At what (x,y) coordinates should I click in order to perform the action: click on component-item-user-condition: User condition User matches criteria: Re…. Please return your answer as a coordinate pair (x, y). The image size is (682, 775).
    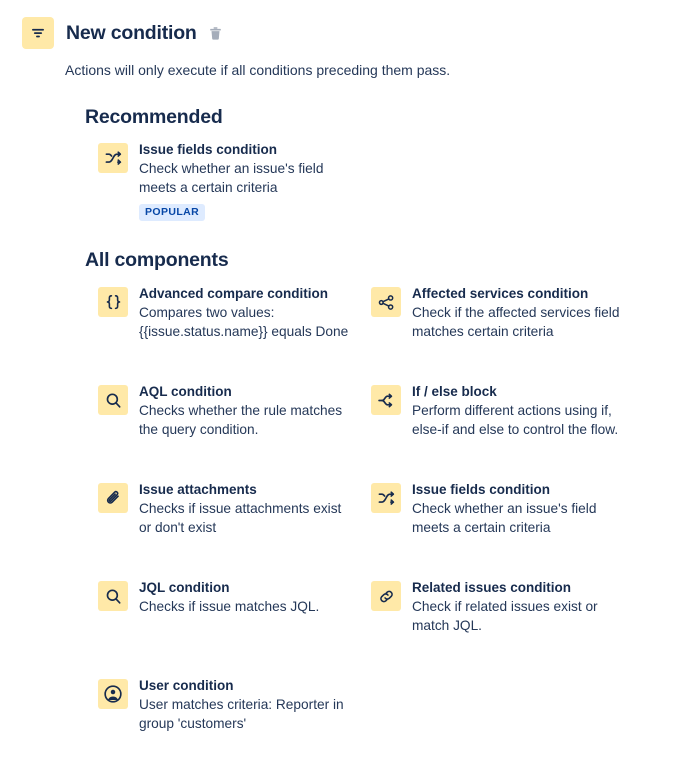
    Looking at the image, I should click on (221, 726).